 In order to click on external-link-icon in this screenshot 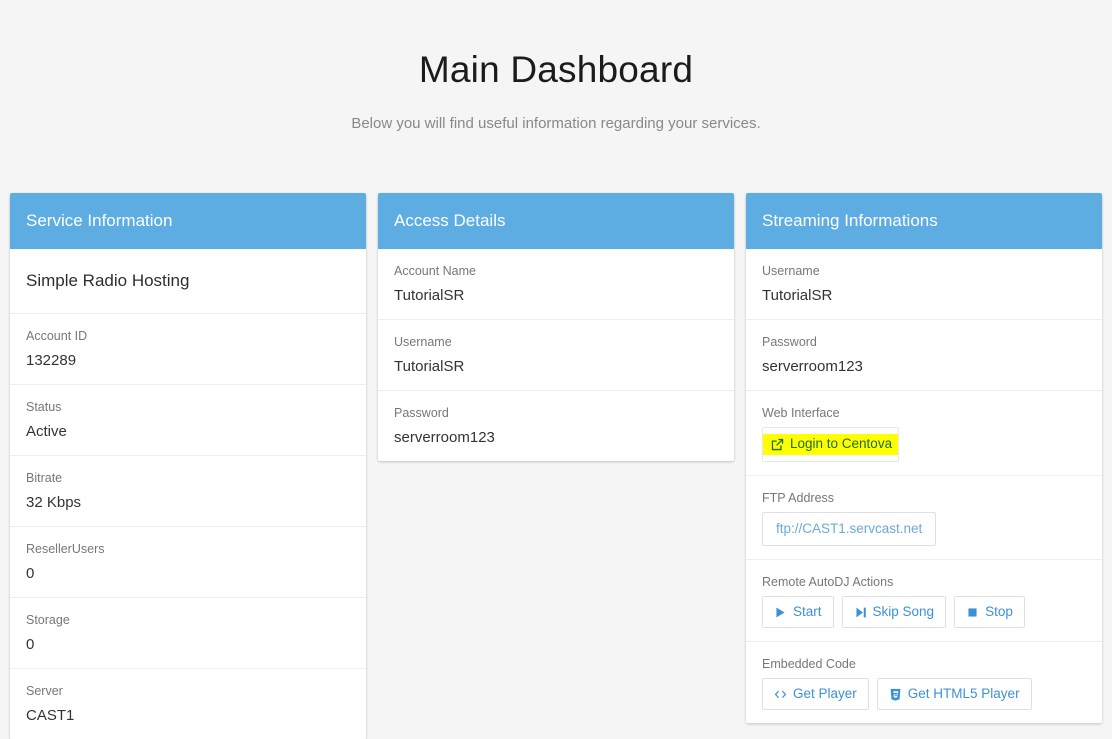, I will do `click(777, 444)`.